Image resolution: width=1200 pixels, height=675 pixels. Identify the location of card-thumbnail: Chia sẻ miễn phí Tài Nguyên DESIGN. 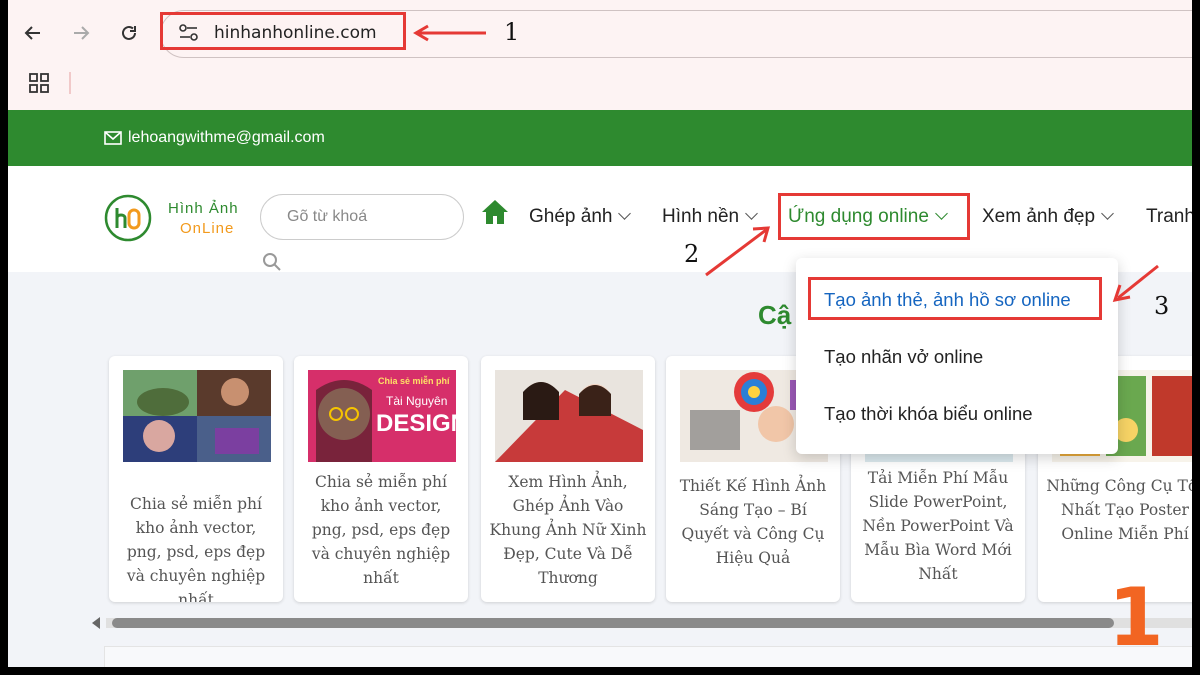
(382, 416).